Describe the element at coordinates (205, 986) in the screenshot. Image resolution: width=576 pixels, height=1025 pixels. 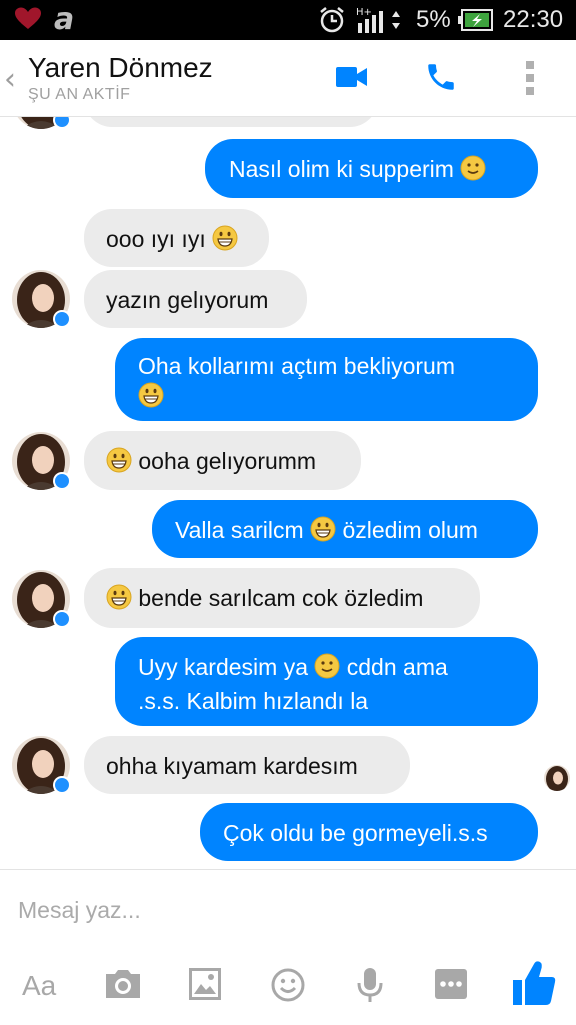
I see `gallery-icon` at that location.